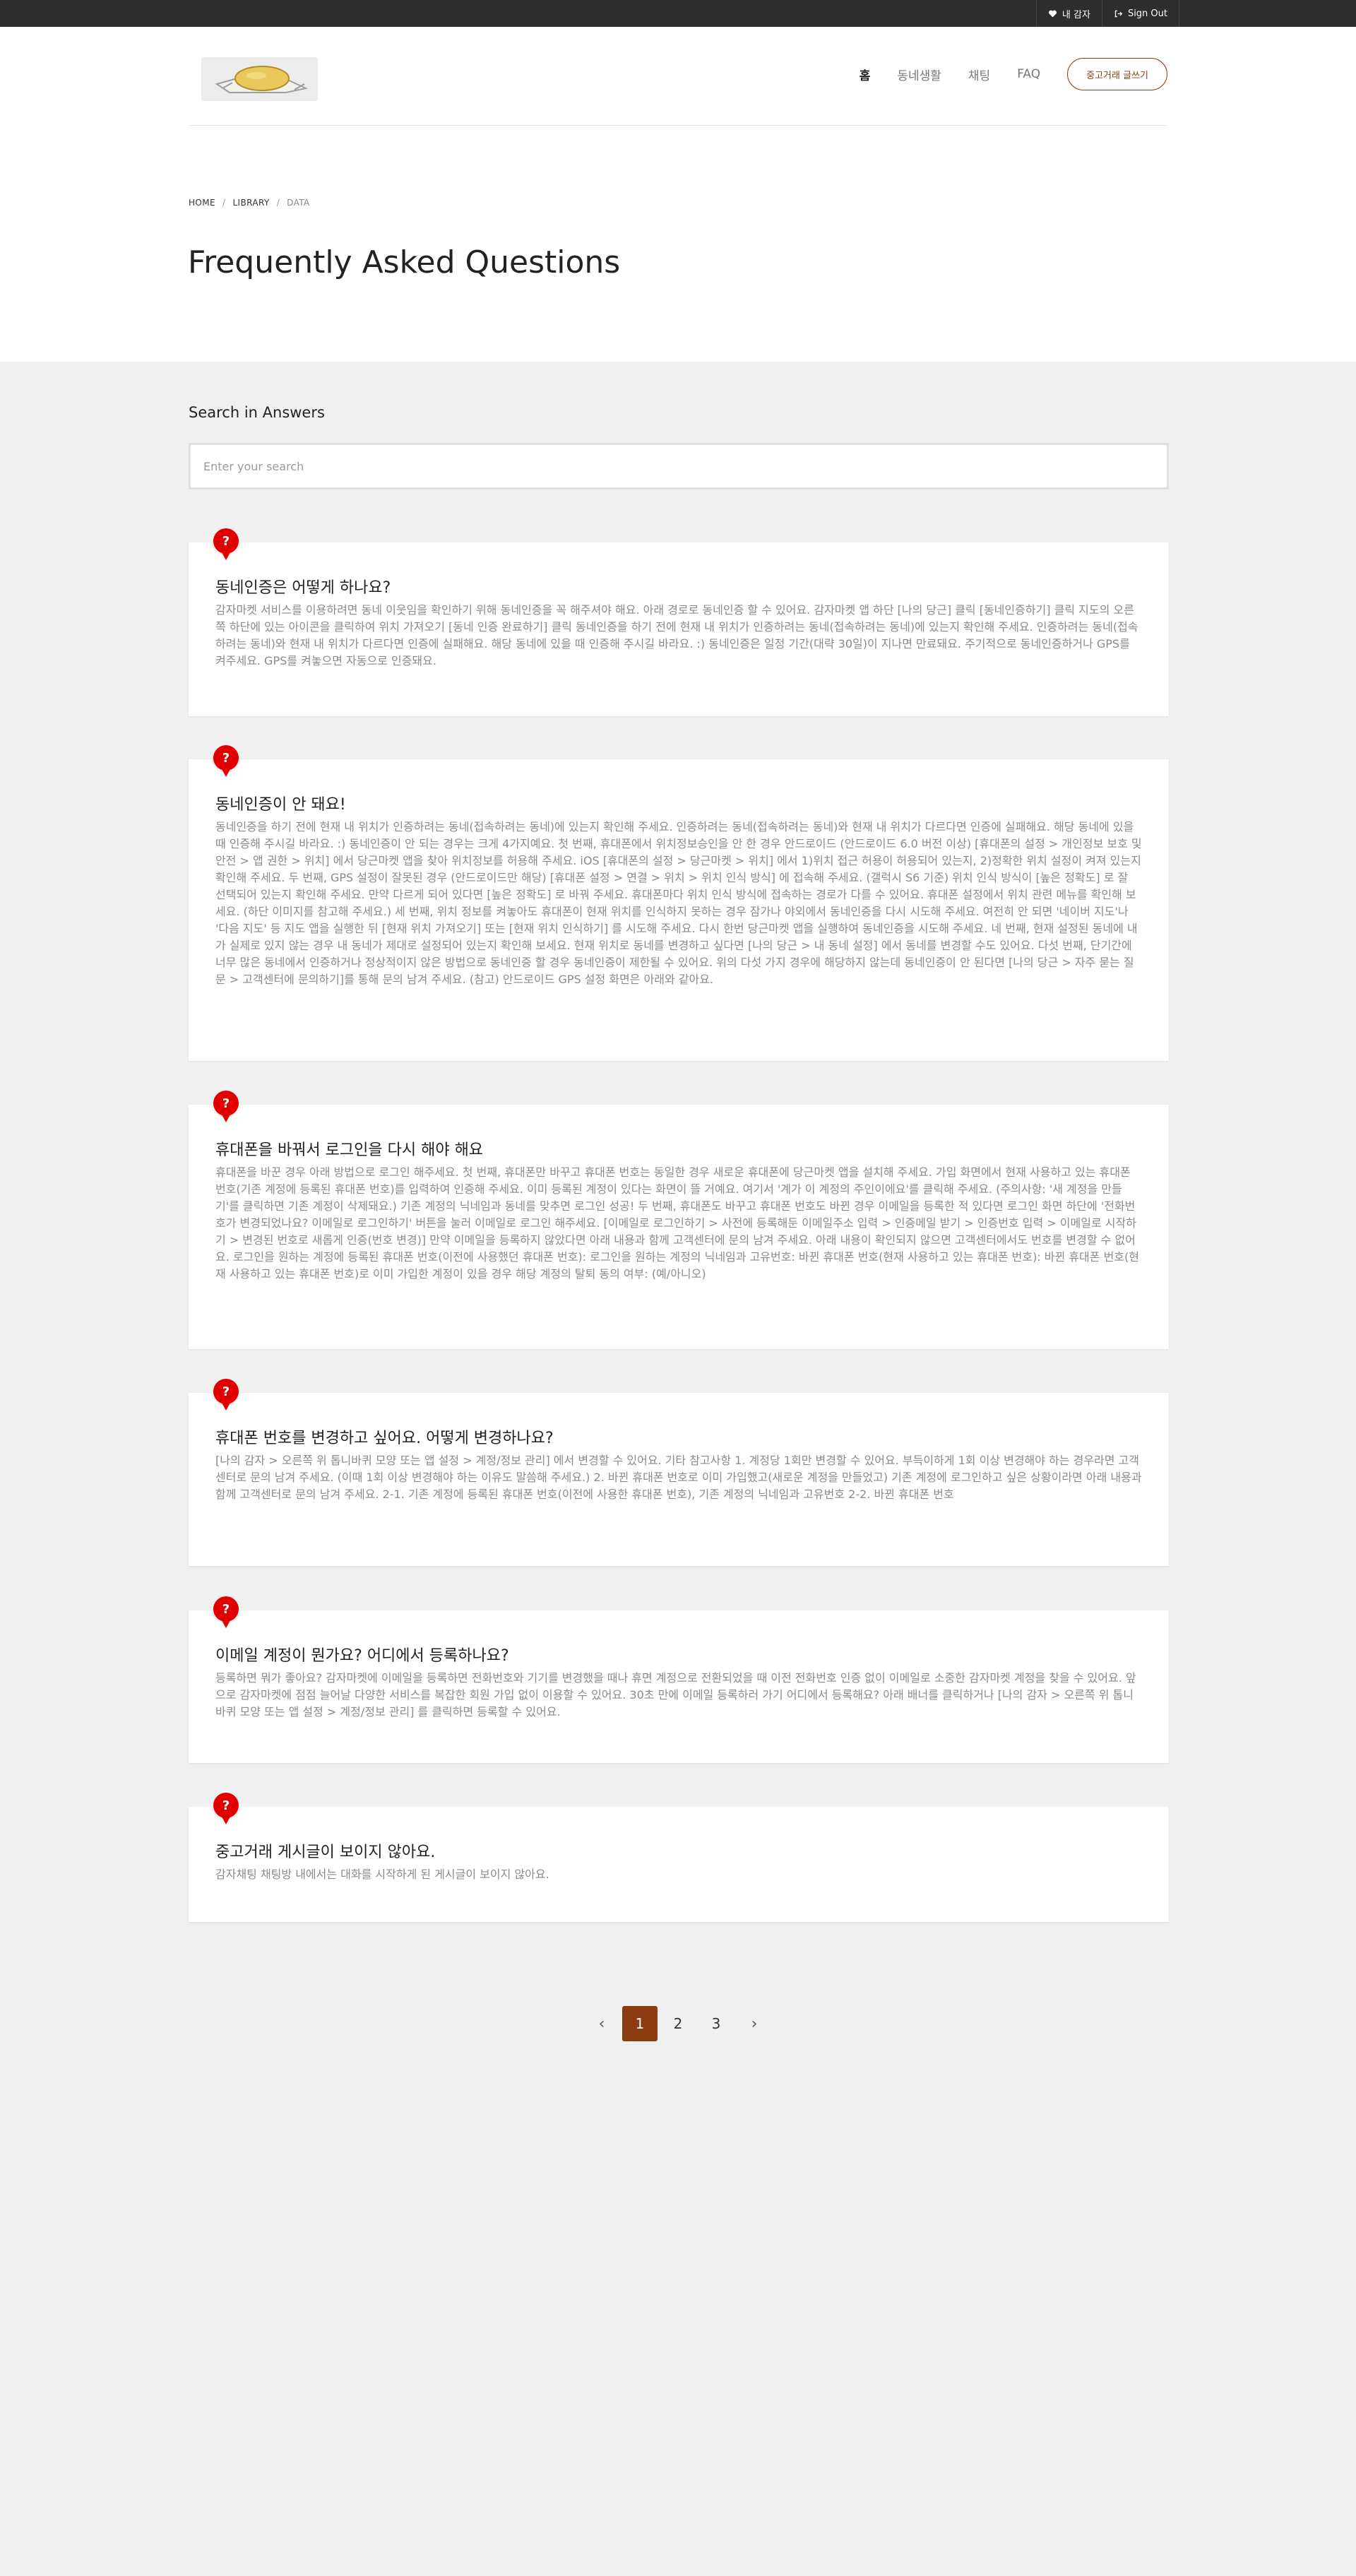 The width and height of the screenshot is (1356, 2576). What do you see at coordinates (919, 74) in the screenshot?
I see `nav-item-community: 동네생활` at bounding box center [919, 74].